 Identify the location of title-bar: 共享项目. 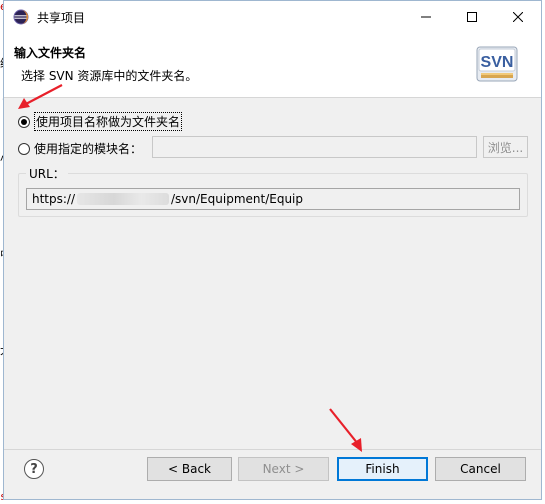
(272, 17).